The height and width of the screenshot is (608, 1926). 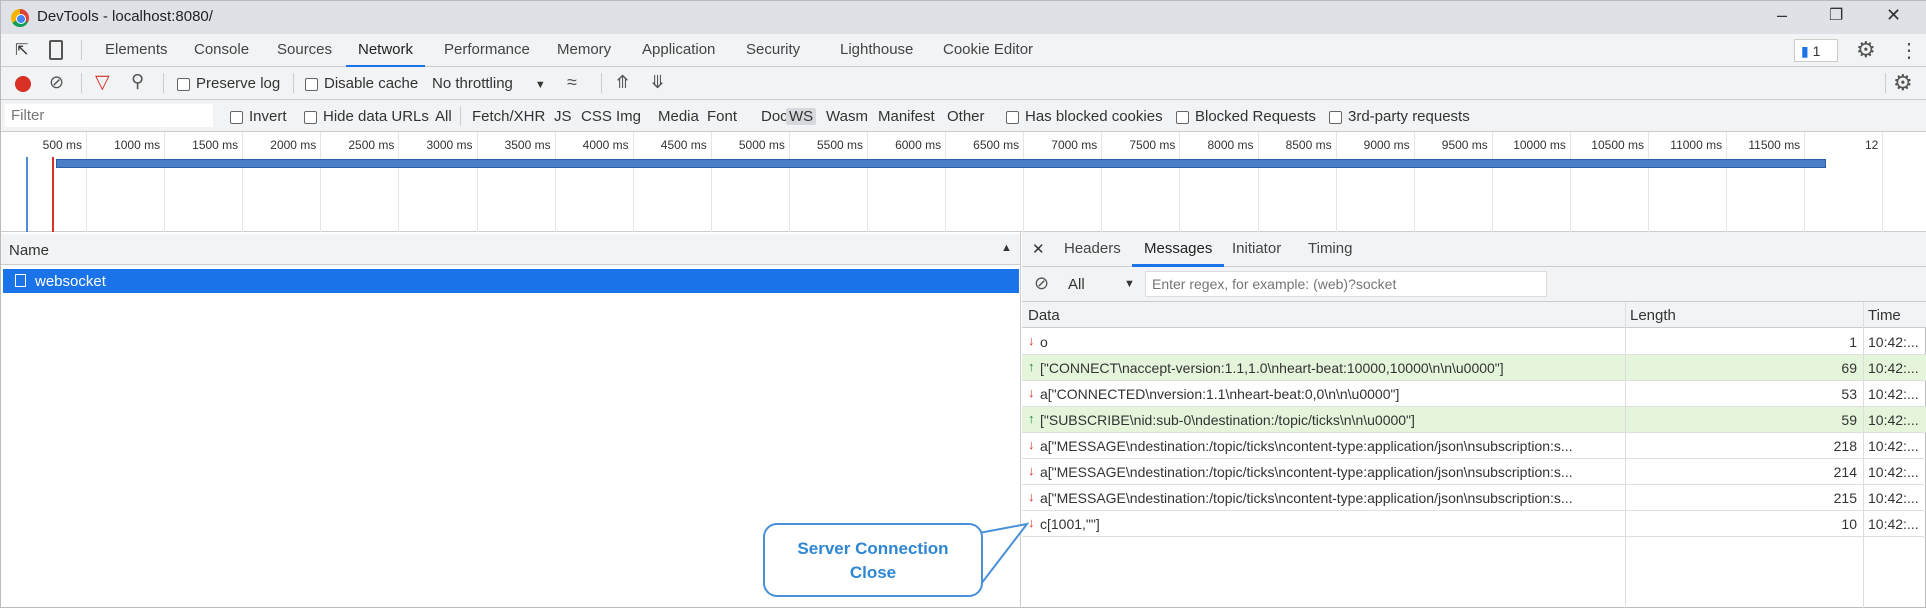 I want to click on close-window-button: ✕, so click(x=1893, y=15).